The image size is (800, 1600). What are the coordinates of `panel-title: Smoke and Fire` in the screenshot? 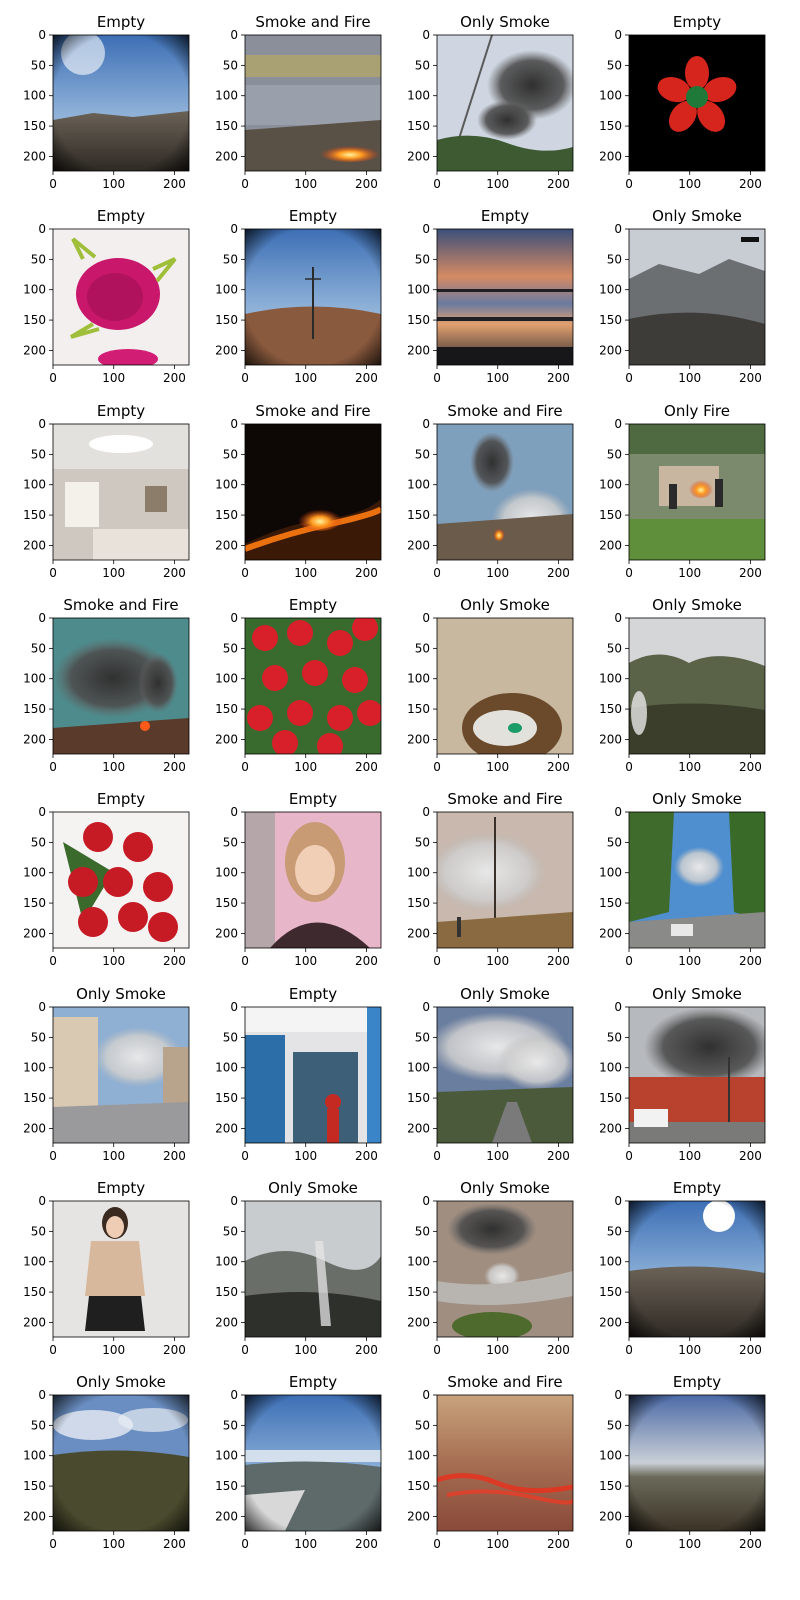 It's located at (120, 605).